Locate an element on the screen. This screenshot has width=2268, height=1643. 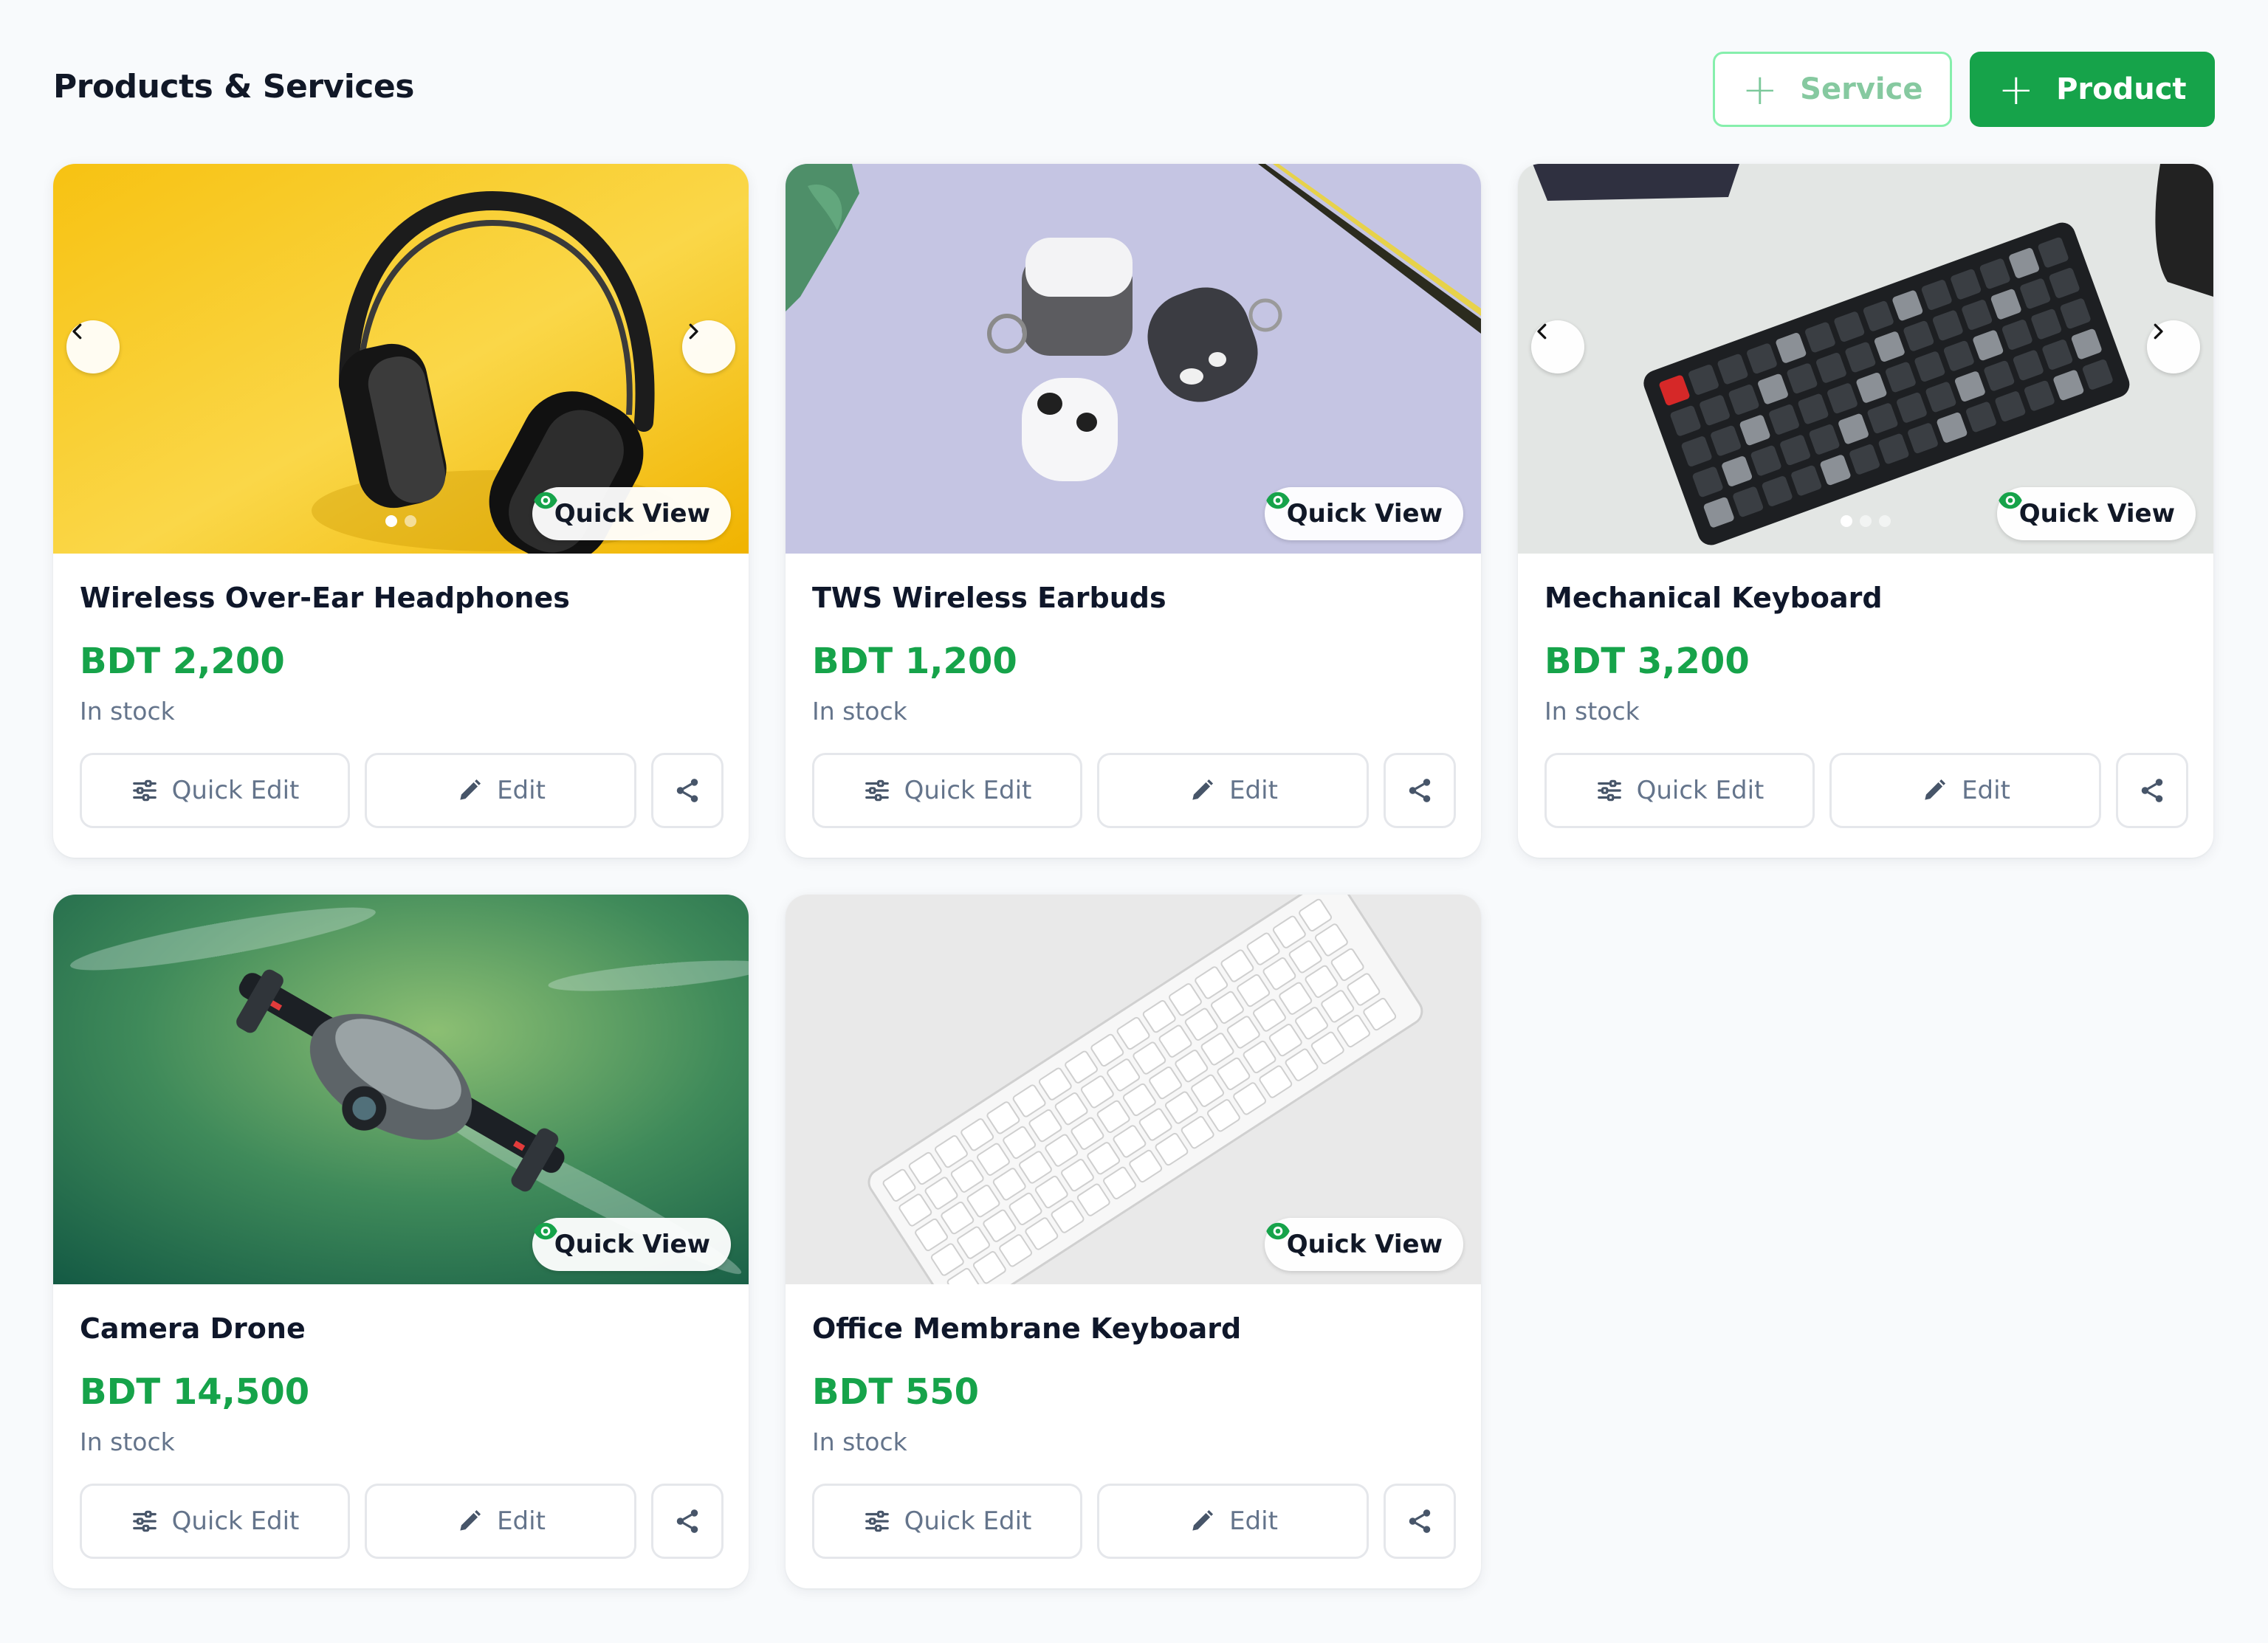
page-title: Products & Services is located at coordinates (233, 87).